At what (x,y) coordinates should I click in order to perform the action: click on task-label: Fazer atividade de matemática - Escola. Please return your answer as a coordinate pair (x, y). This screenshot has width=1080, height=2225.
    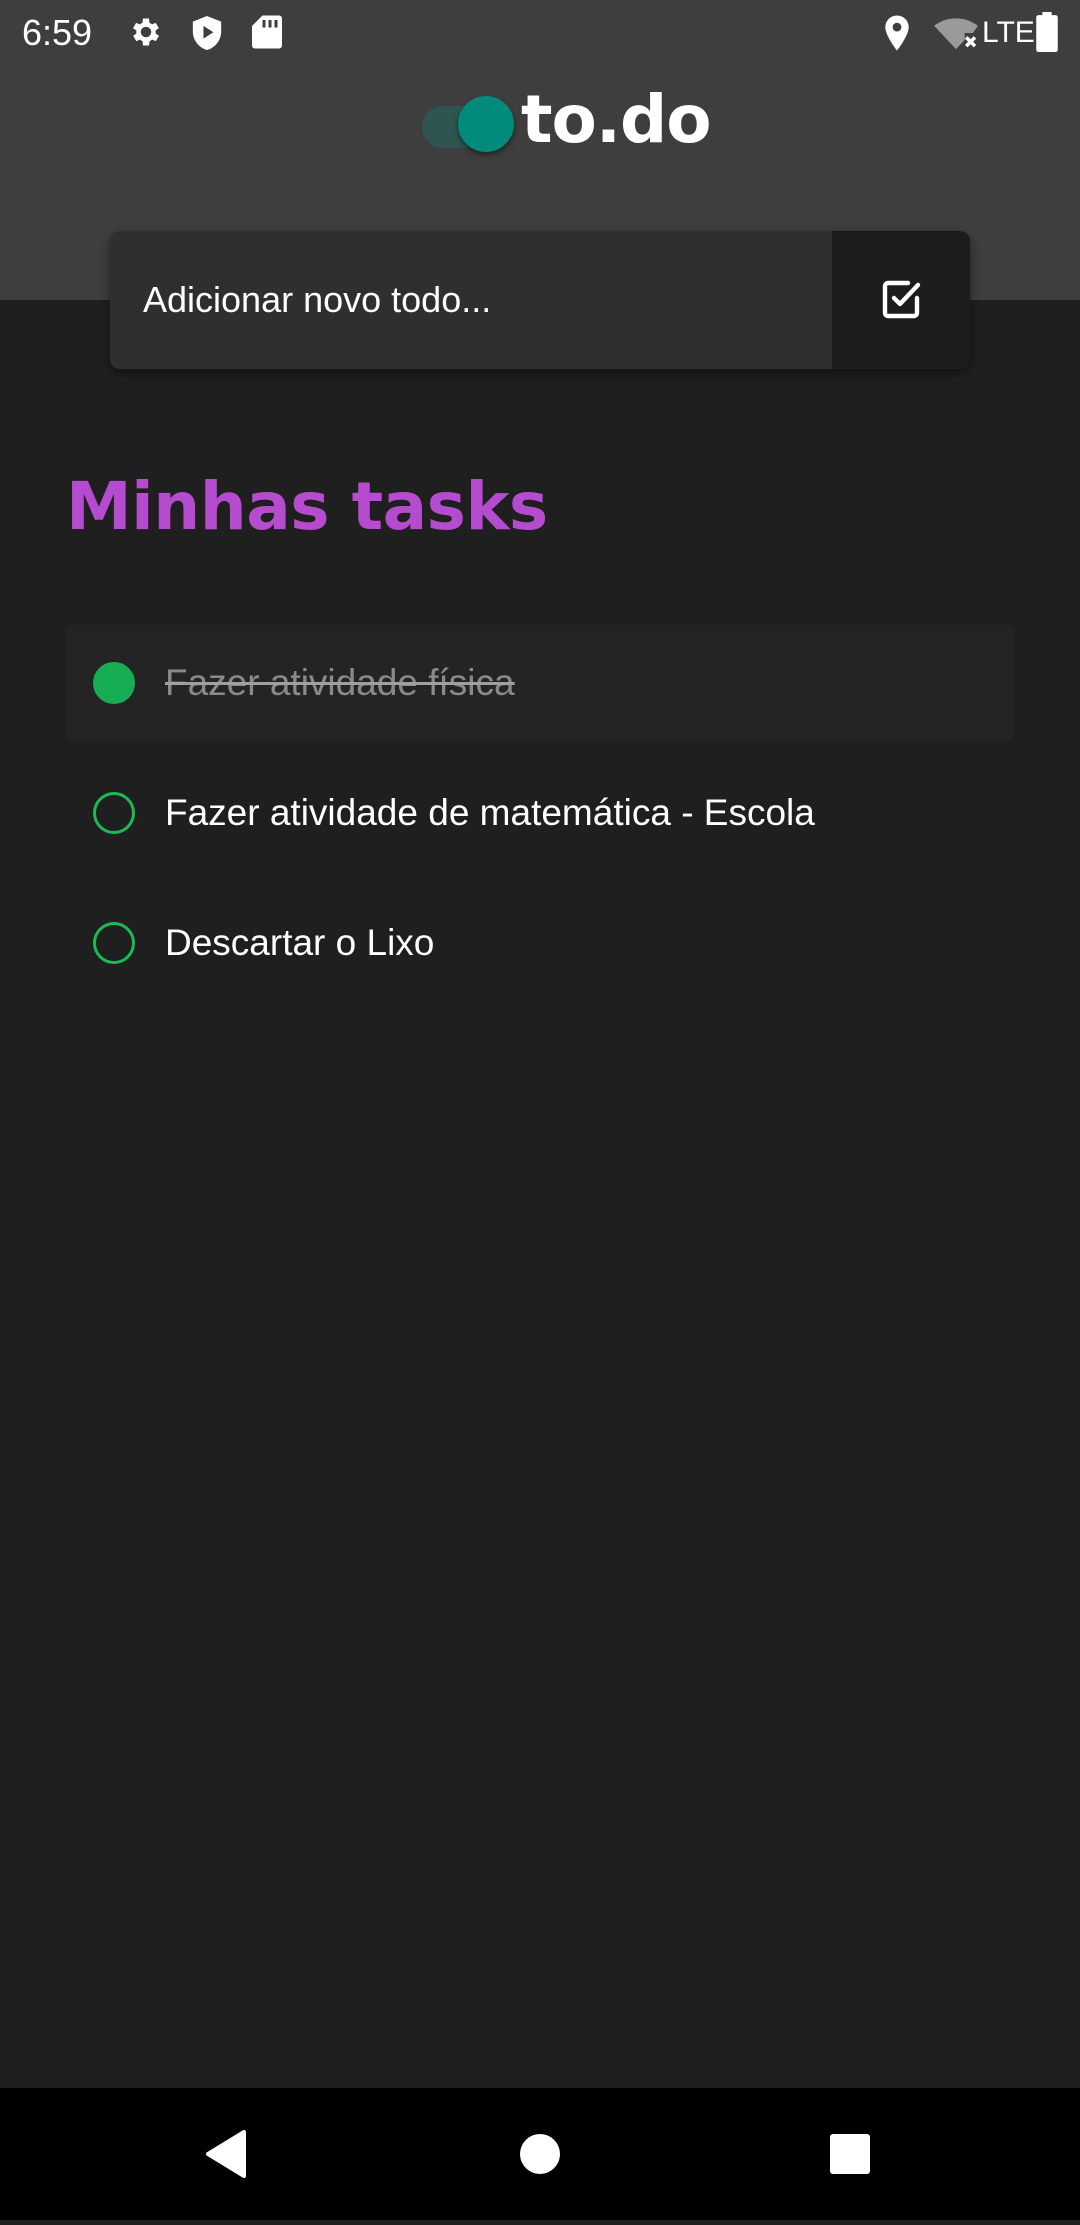
    Looking at the image, I should click on (490, 813).